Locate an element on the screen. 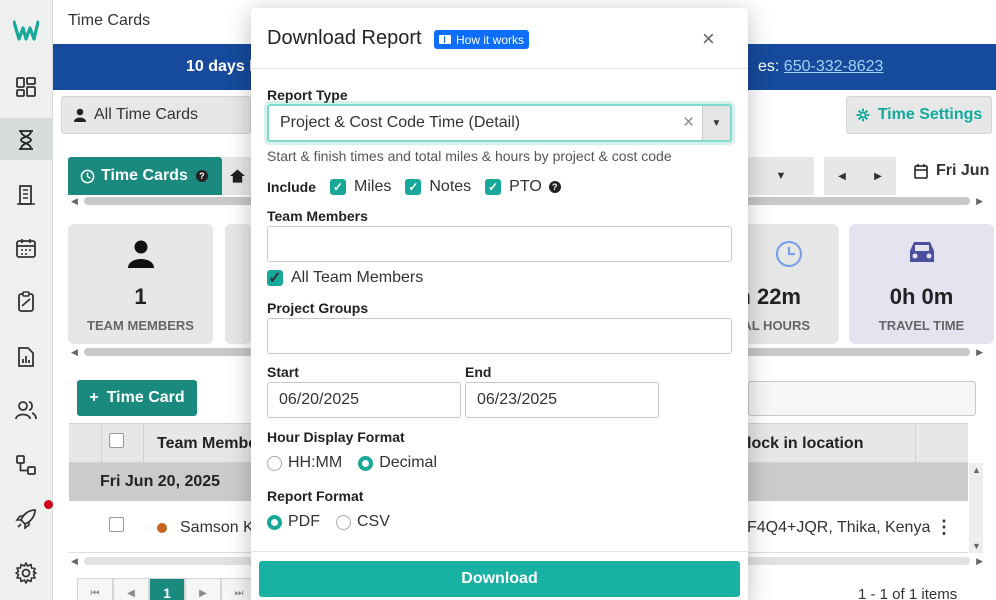  pto-label: PTO is located at coordinates (525, 186).